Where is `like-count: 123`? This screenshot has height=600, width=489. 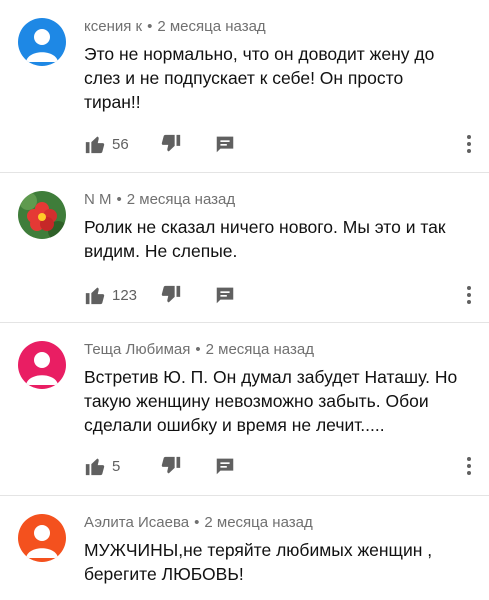 like-count: 123 is located at coordinates (125, 295).